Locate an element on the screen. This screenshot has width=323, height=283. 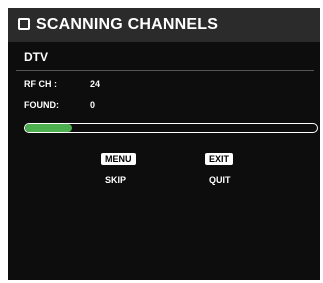
divider is located at coordinates (165, 70).